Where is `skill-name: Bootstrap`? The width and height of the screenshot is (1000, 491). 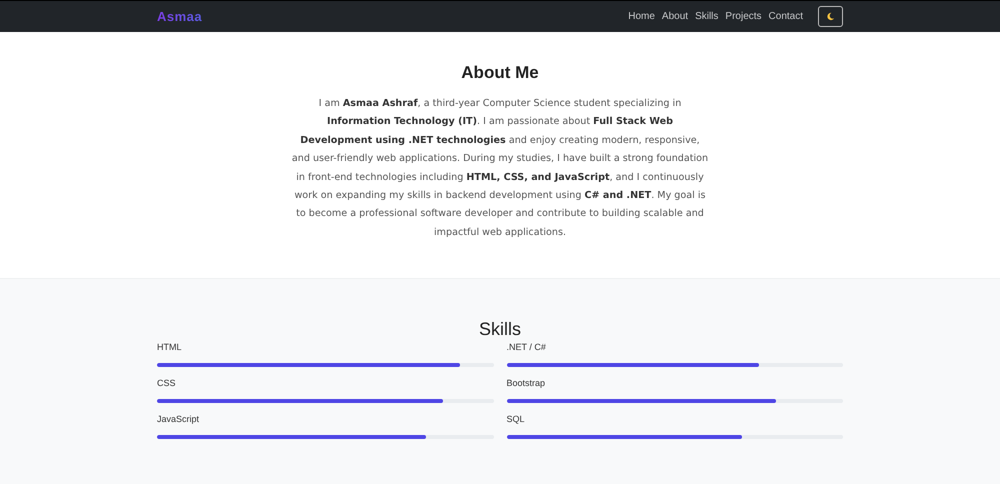
skill-name: Bootstrap is located at coordinates (526, 383).